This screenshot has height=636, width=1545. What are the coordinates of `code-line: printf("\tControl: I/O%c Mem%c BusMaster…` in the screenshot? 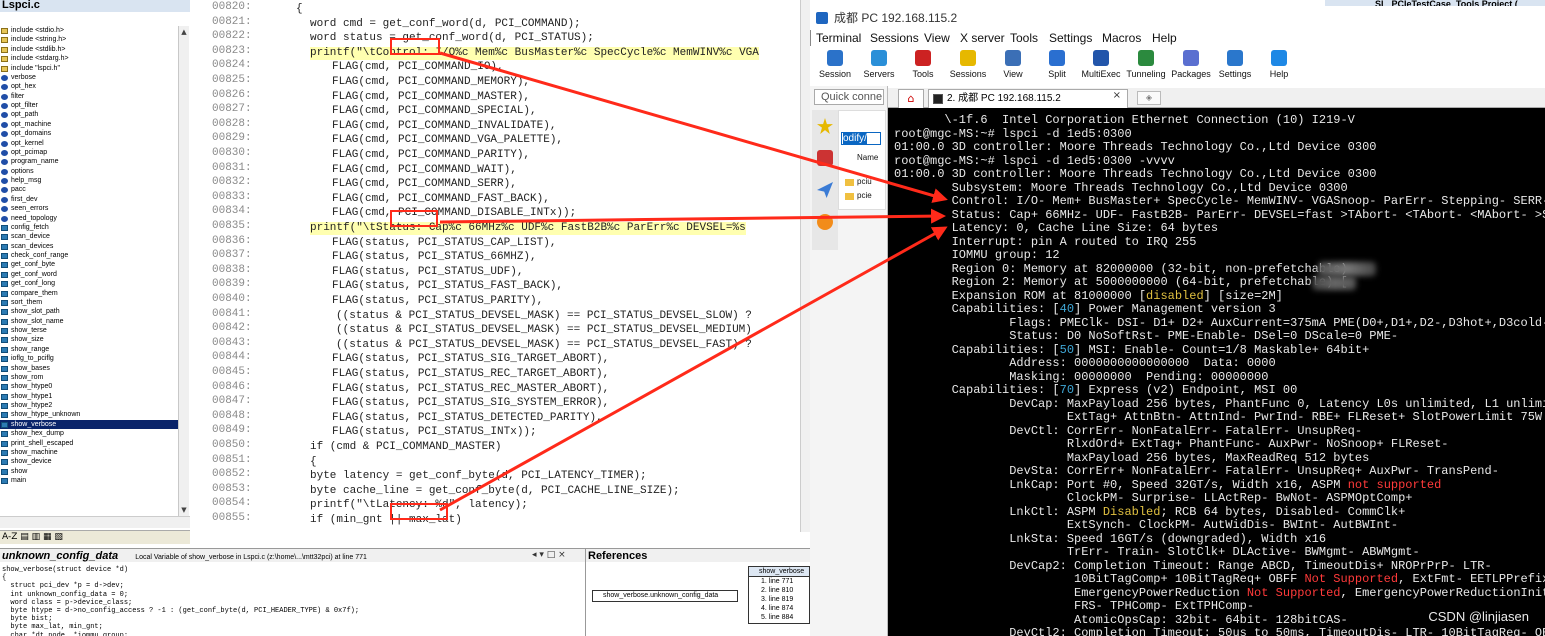 It's located at (534, 53).